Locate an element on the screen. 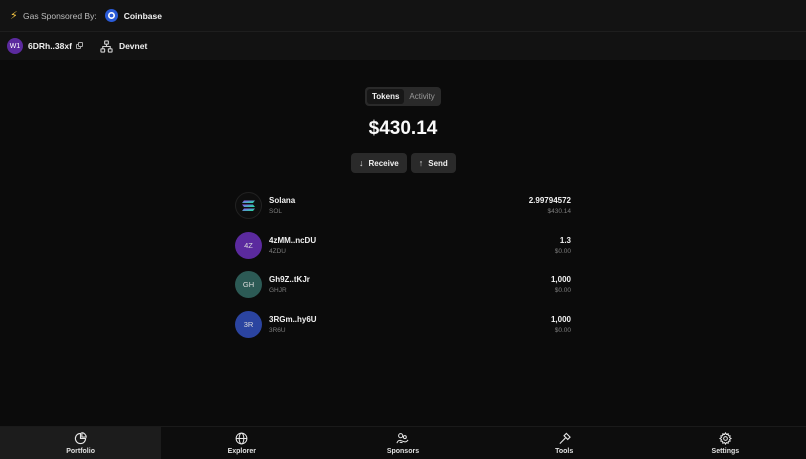 This screenshot has height=459, width=806. arrow-down-icon: ↓ is located at coordinates (361, 163).